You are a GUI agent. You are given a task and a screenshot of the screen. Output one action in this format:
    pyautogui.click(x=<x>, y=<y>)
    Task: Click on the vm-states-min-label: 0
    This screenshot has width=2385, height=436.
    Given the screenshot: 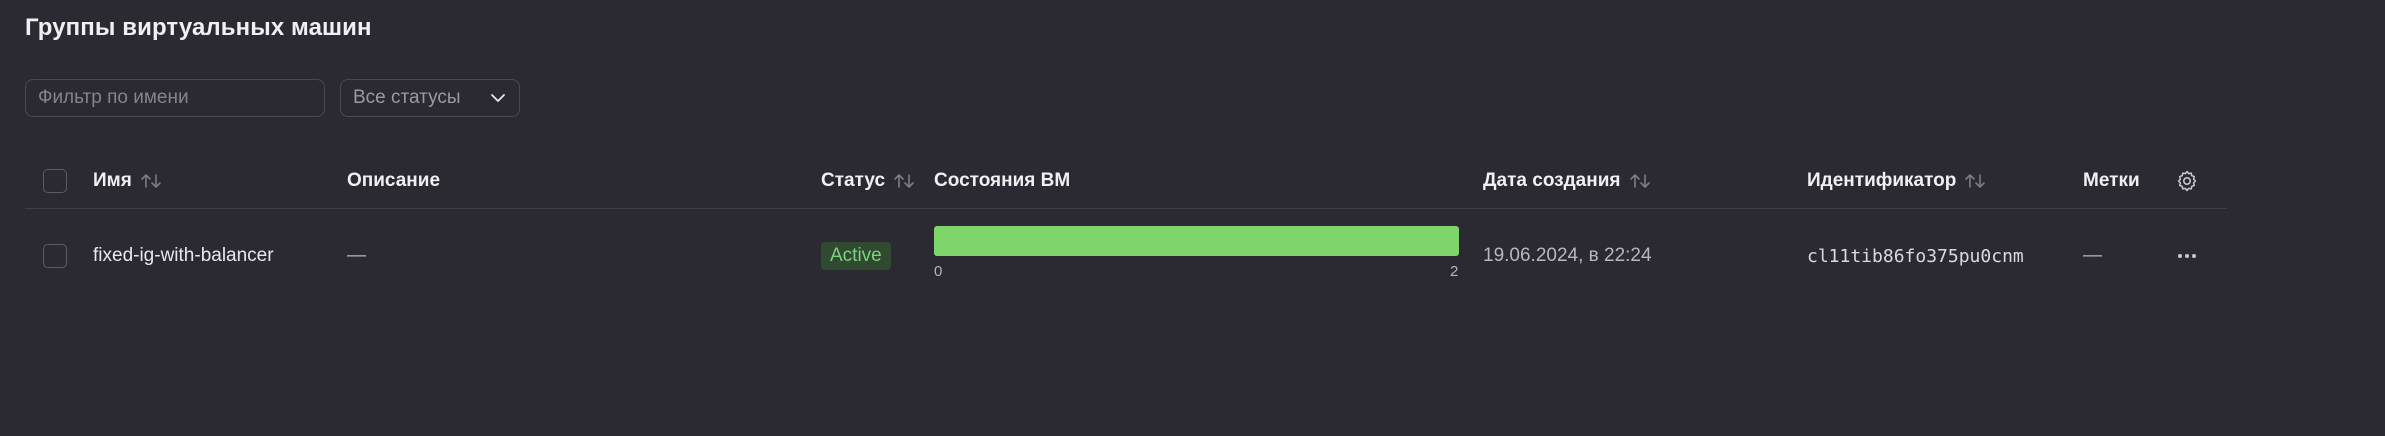 What is the action you would take?
    pyautogui.click(x=938, y=271)
    